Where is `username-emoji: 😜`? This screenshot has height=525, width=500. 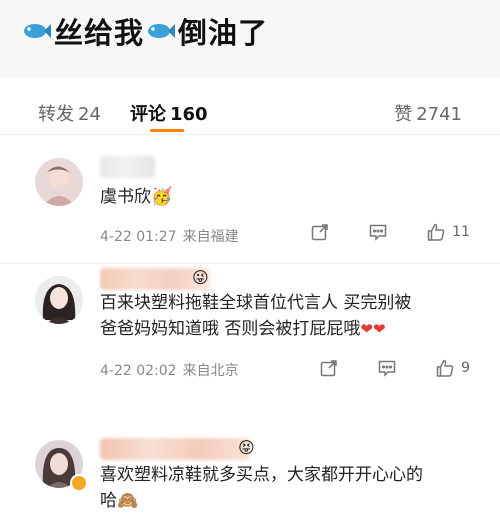 username-emoji: 😜 is located at coordinates (200, 277).